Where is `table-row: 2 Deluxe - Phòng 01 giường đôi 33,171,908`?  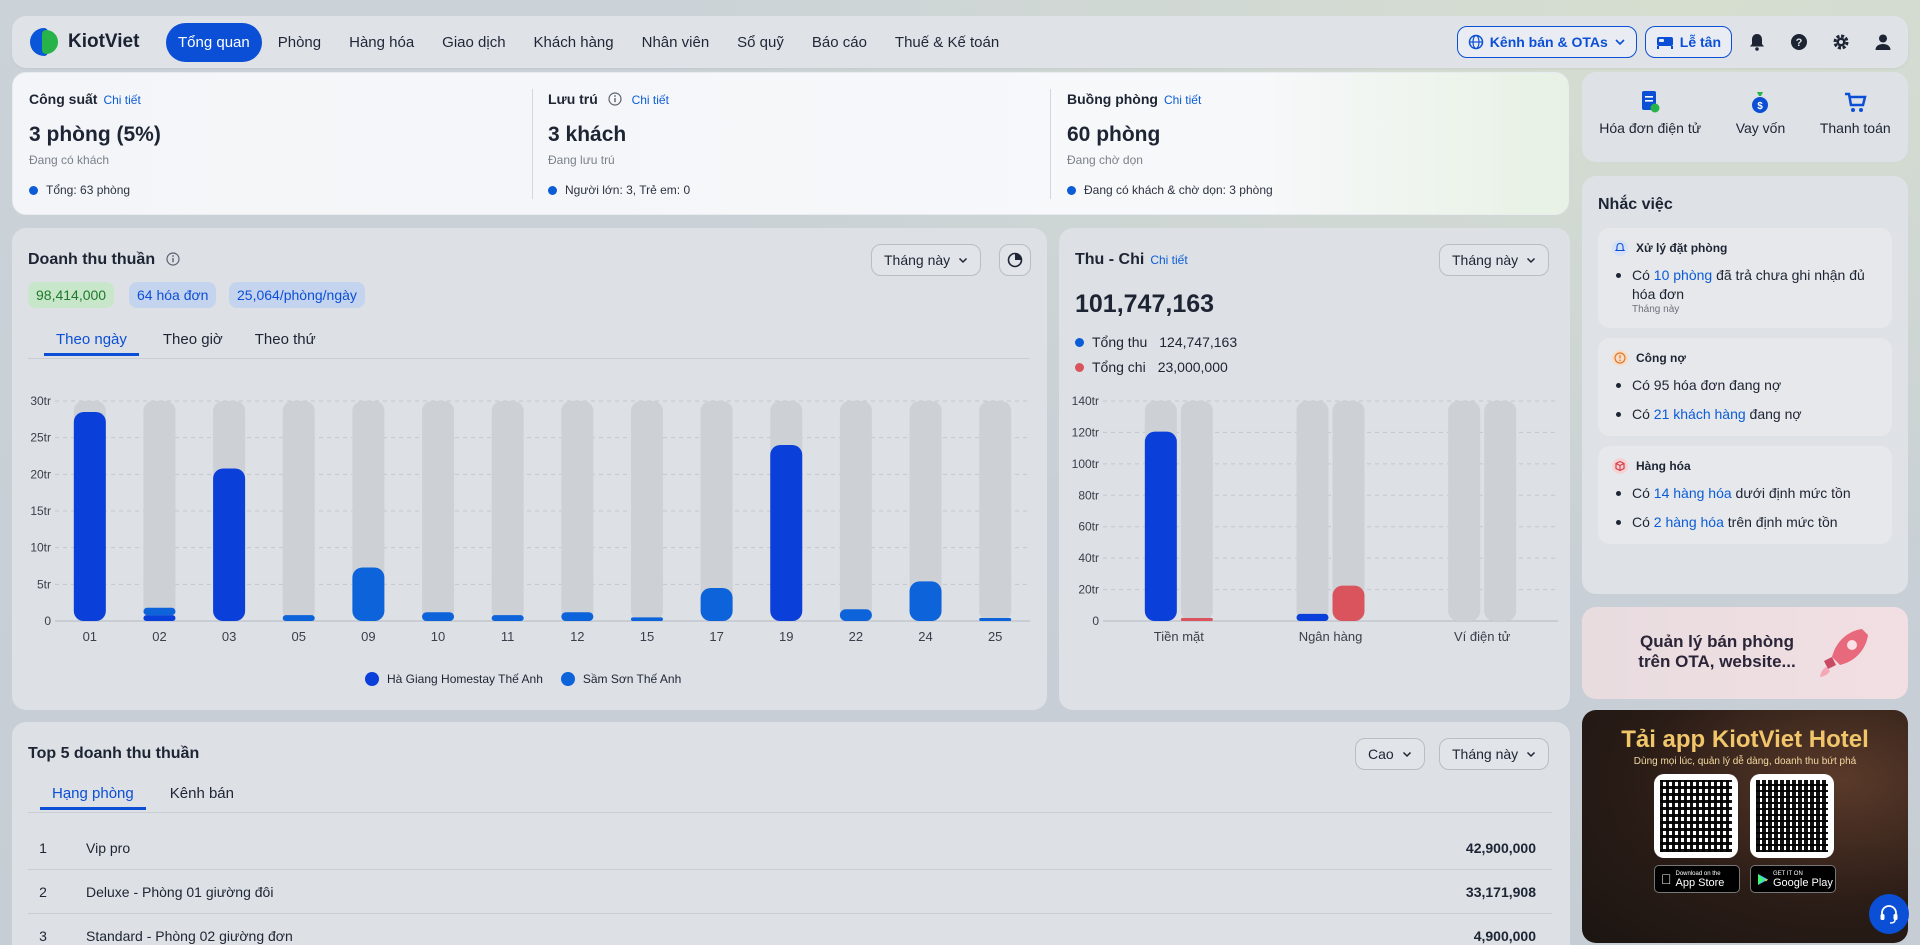
table-row: 2 Deluxe - Phòng 01 giường đôi 33,171,908 is located at coordinates (790, 892).